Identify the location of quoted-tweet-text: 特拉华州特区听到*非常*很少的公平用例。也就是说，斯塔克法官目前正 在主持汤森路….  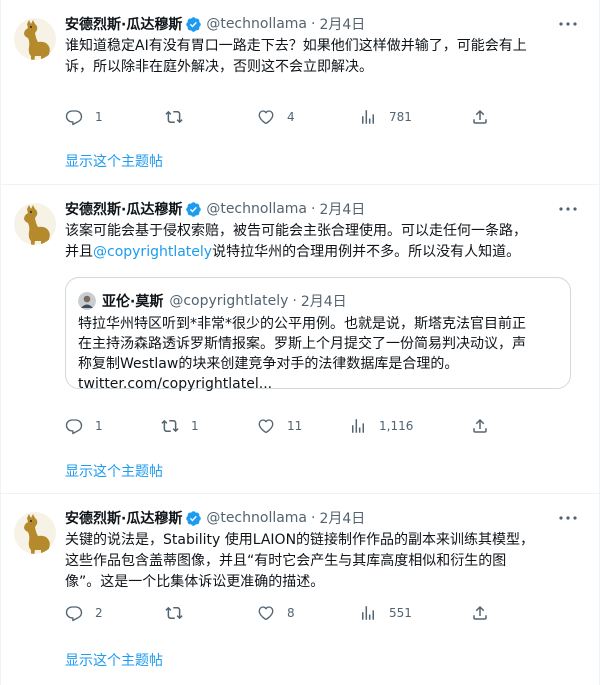
(320, 354).